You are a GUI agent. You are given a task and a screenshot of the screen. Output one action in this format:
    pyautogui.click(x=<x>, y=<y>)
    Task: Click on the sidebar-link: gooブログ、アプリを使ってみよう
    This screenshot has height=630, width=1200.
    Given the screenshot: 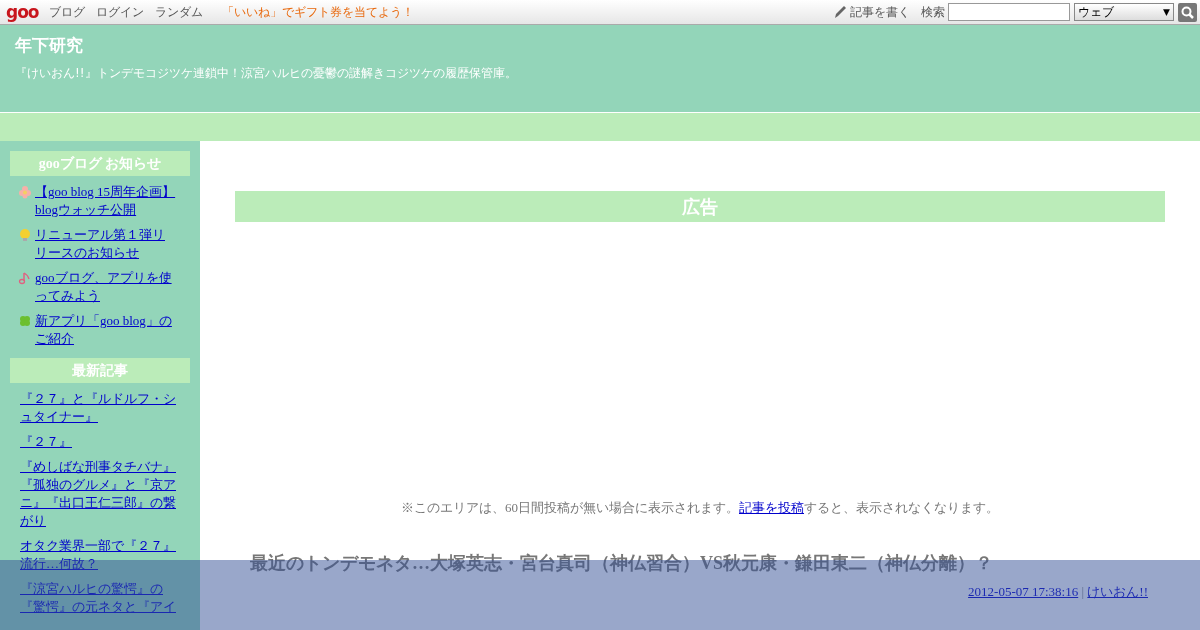 What is the action you would take?
    pyautogui.click(x=105, y=287)
    